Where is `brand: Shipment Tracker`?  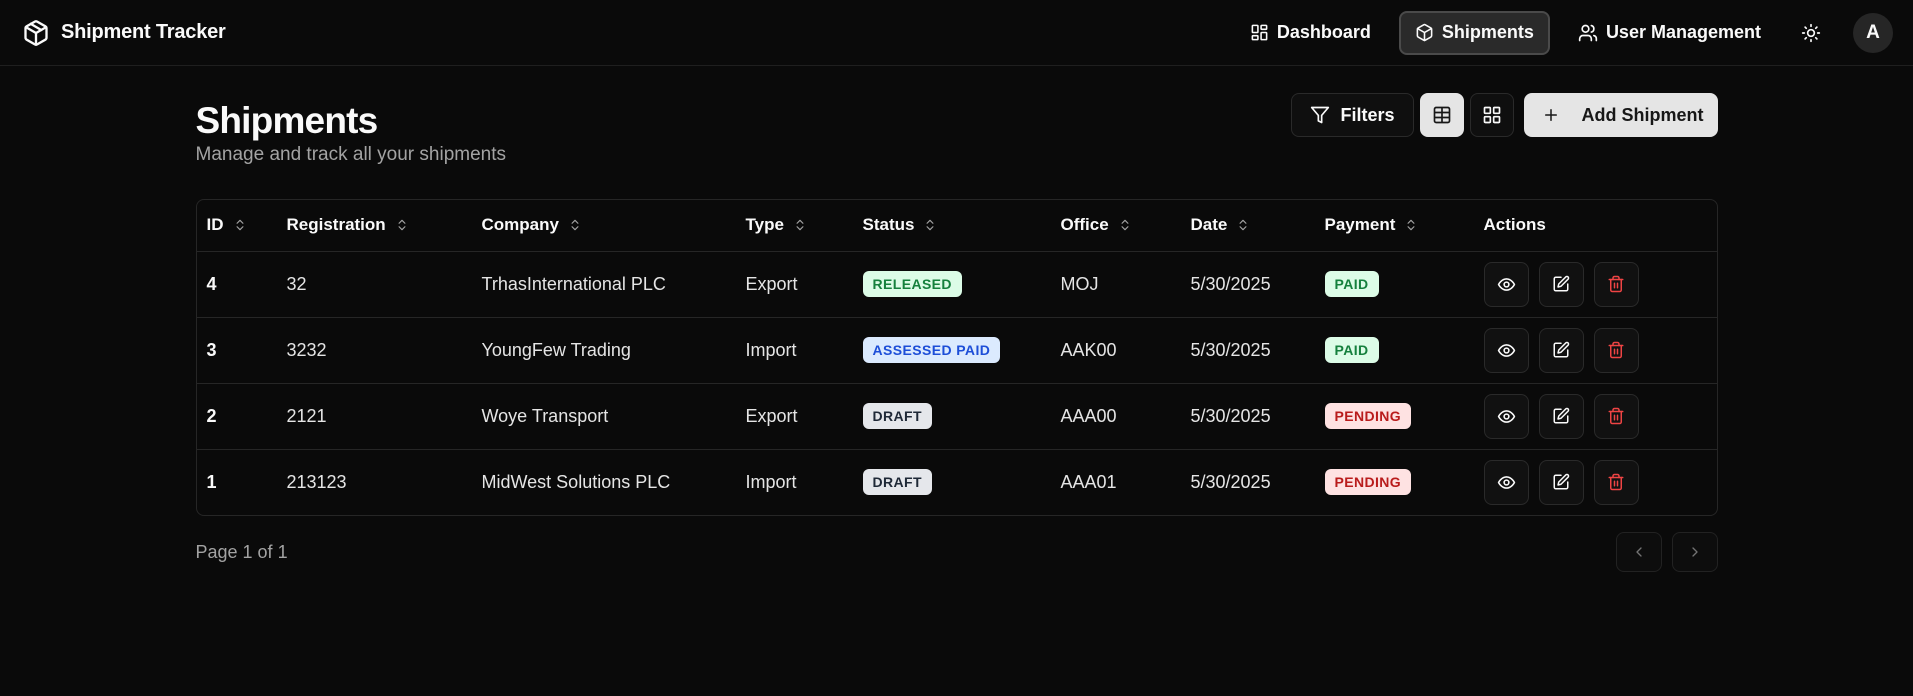 brand: Shipment Tracker is located at coordinates (124, 33).